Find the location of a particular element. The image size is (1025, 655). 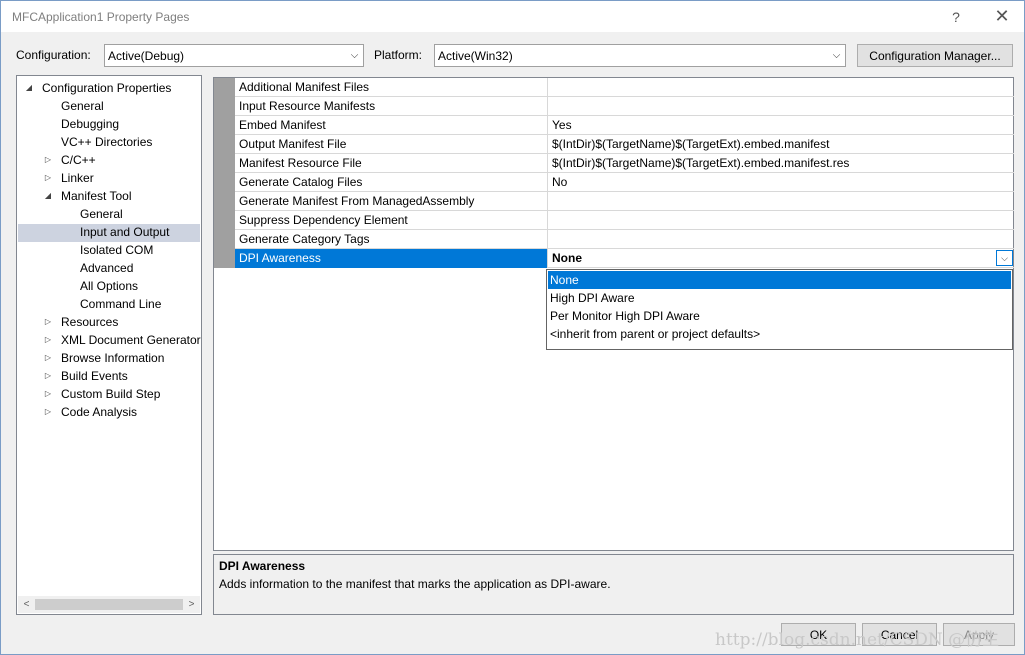

property-row: Input Resource Manifests is located at coordinates (624, 106).